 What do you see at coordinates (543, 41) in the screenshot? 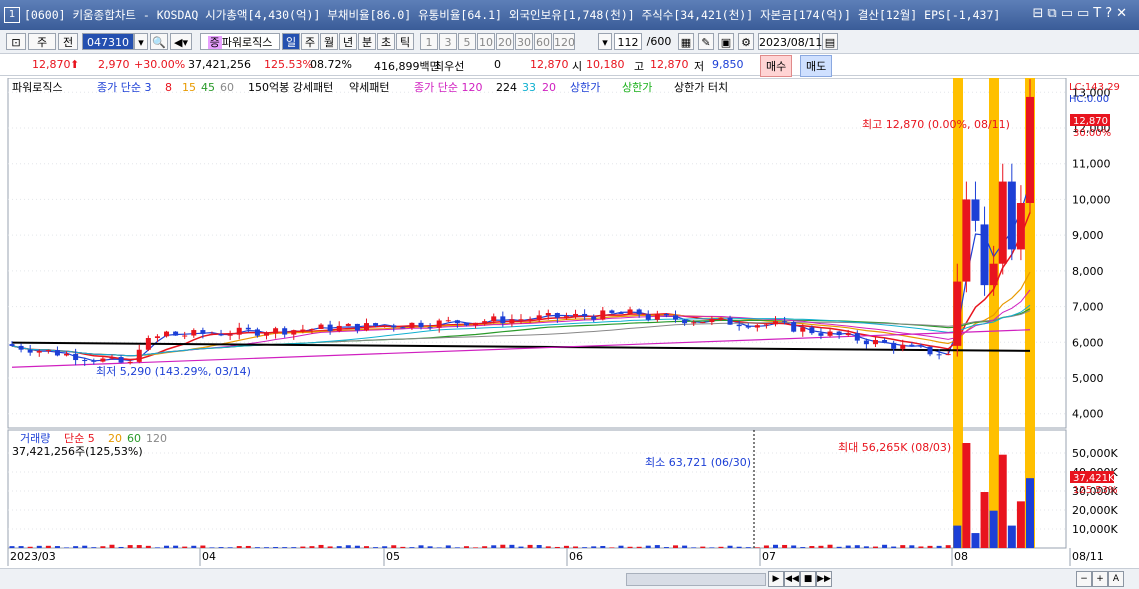
I see `interval-60-button: 60` at bounding box center [543, 41].